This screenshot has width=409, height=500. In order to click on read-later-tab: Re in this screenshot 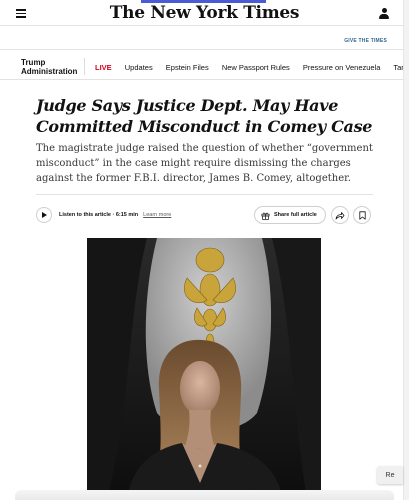, I will do `click(390, 475)`.